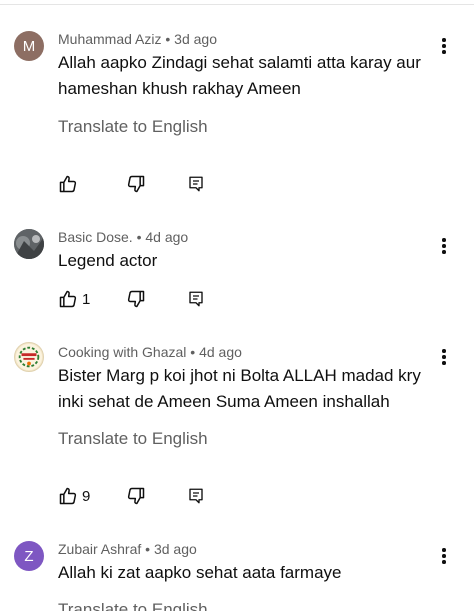 The image size is (474, 611). I want to click on avatar-letter: M, so click(29, 46).